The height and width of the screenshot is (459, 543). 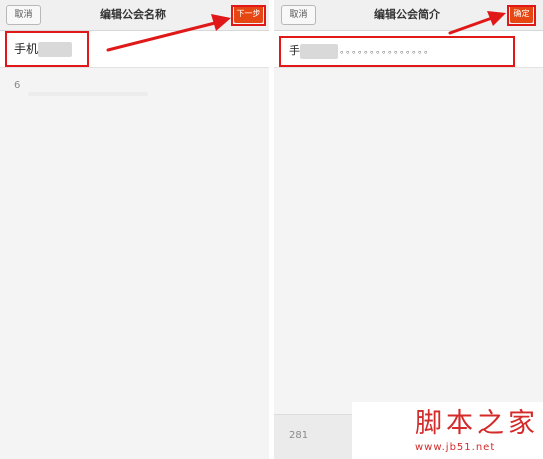 I want to click on watermark-url: www.jb51.net, so click(x=455, y=447).